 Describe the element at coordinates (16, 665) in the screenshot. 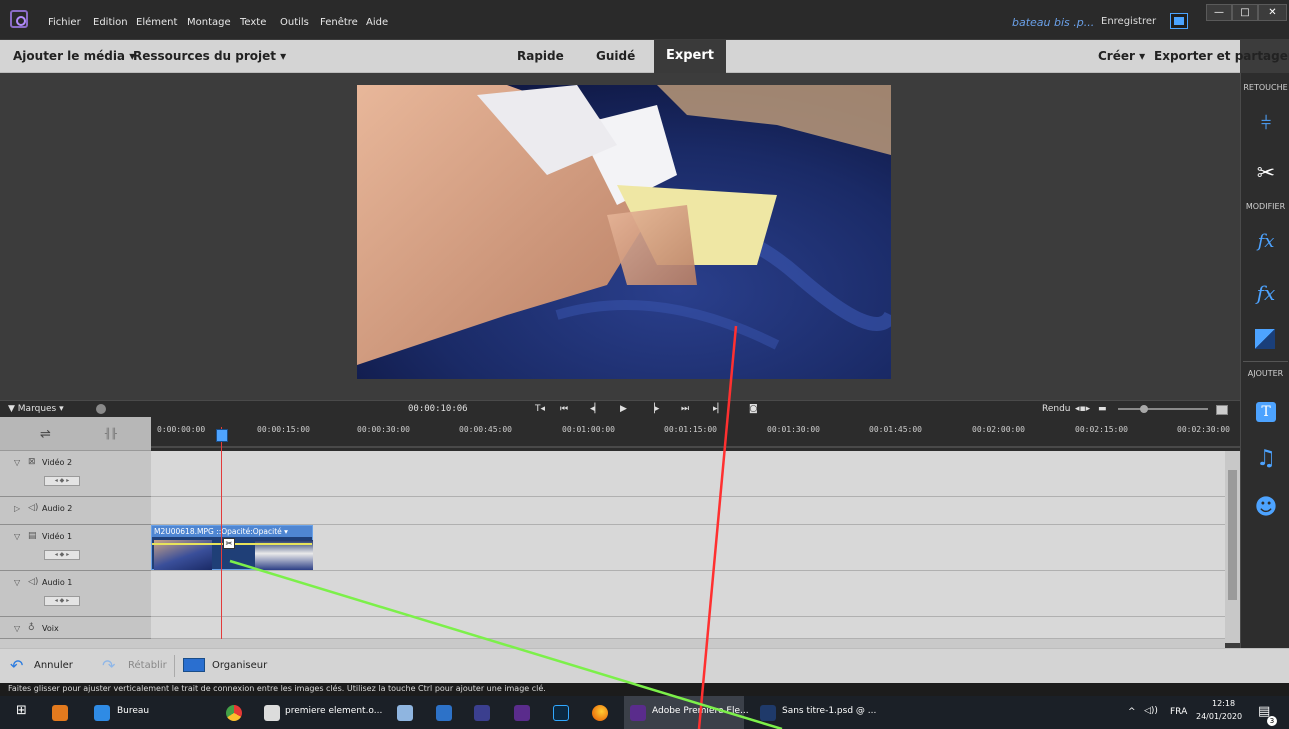

I see `undo-icon: ↶` at that location.